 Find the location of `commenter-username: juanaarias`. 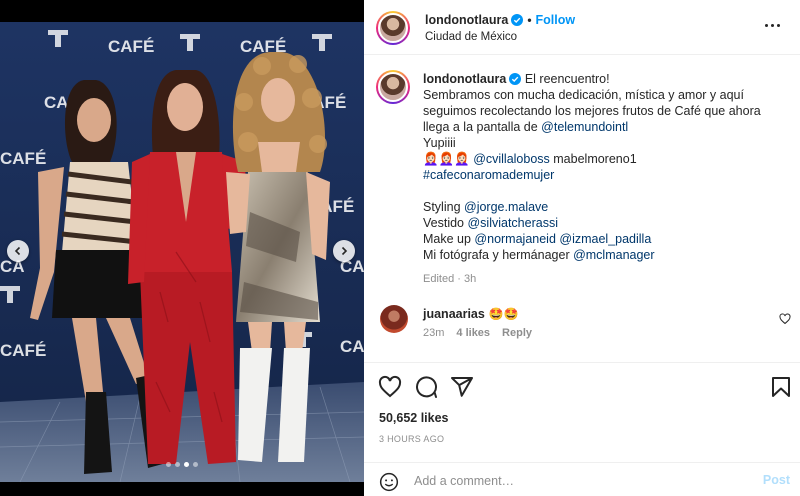

commenter-username: juanaarias is located at coordinates (454, 314).